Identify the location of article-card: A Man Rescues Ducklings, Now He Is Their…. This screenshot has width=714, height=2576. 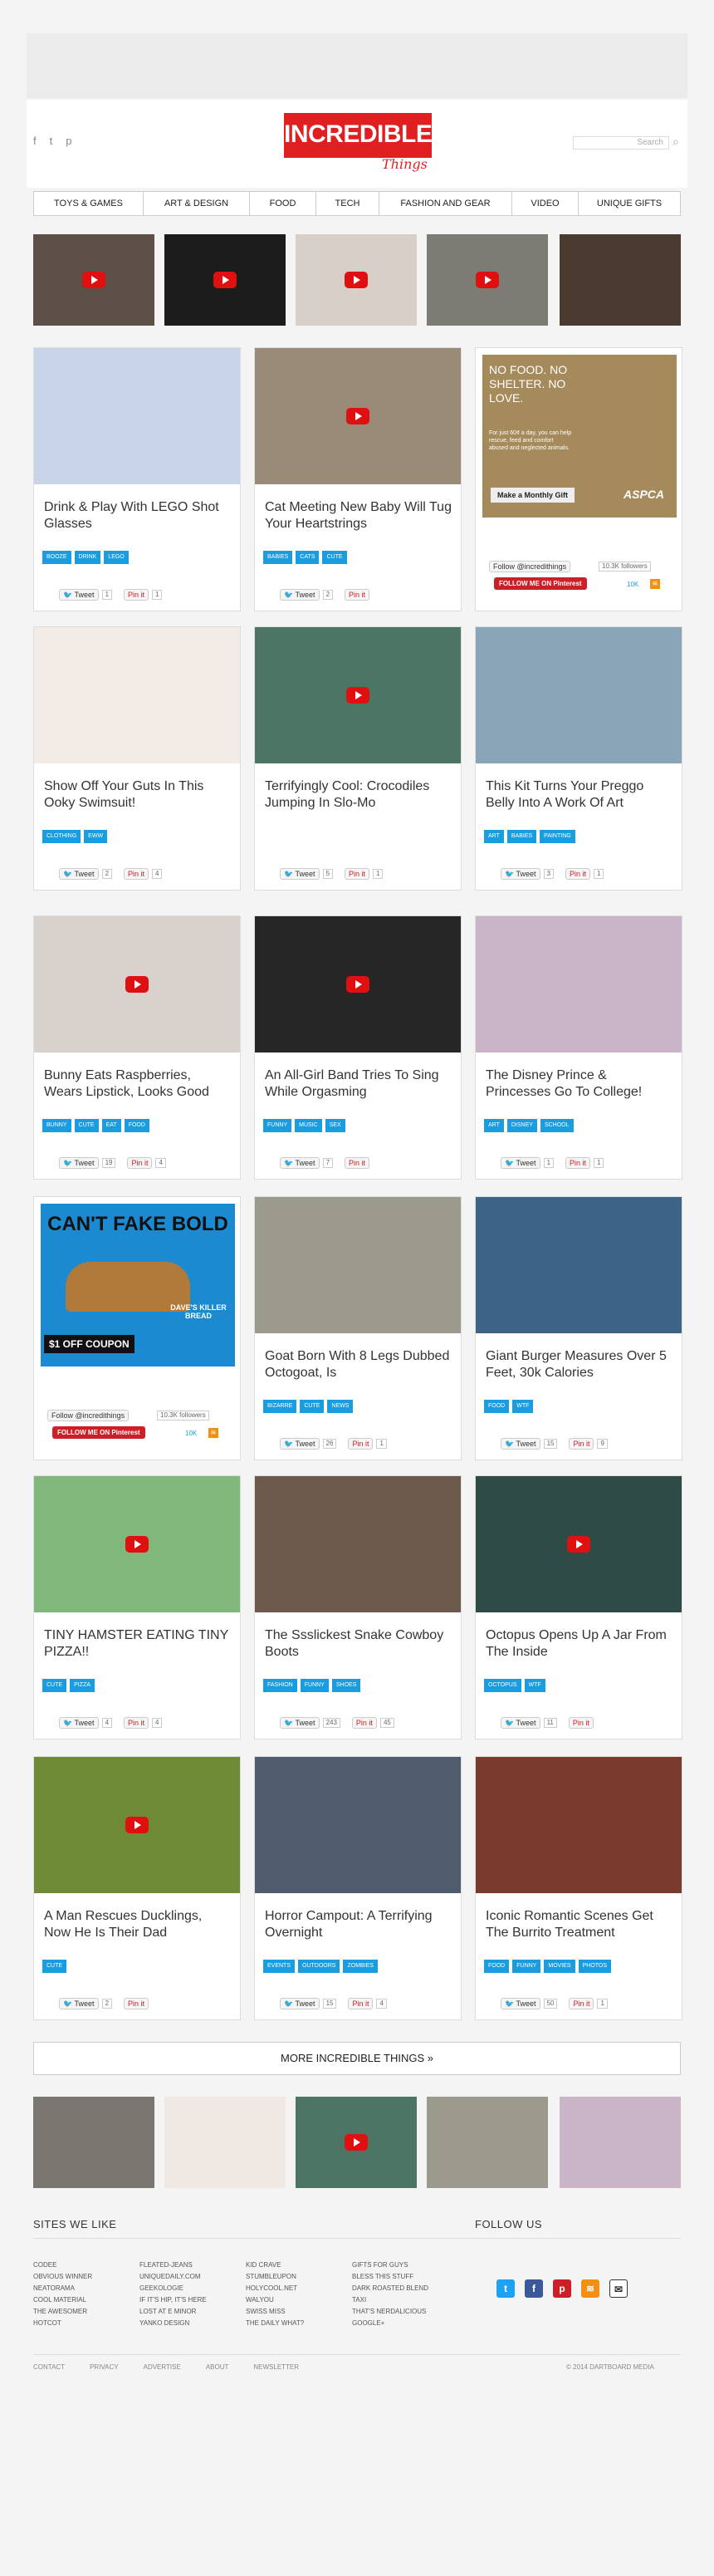
(137, 1888).